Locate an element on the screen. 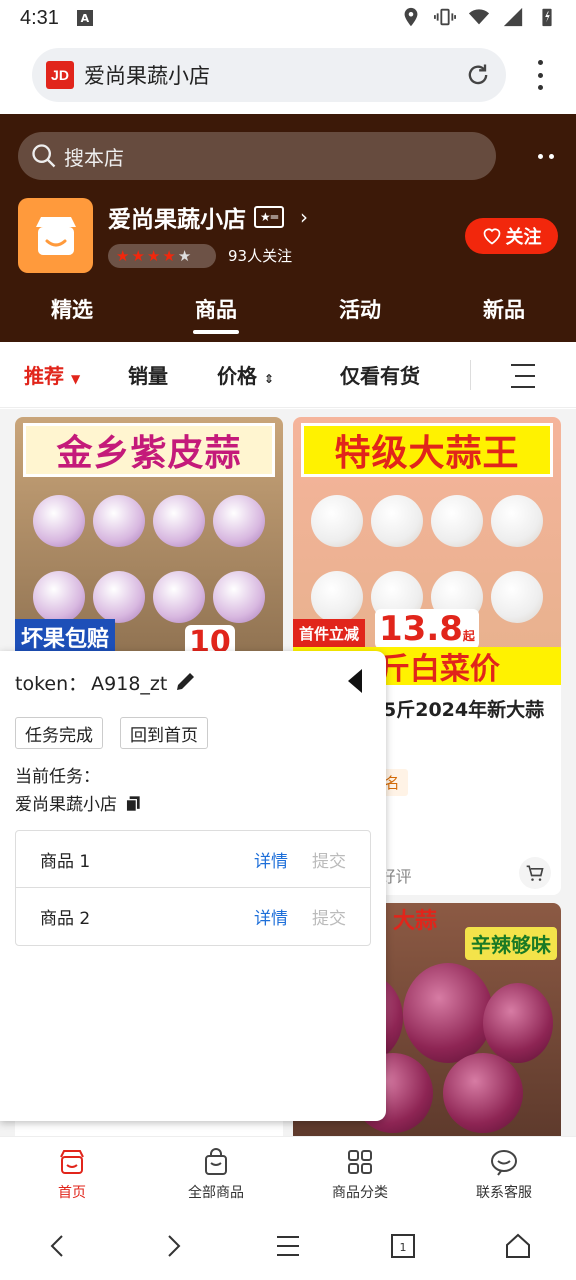 The image size is (576, 1280). task-name: 商品 1 is located at coordinates (65, 861).